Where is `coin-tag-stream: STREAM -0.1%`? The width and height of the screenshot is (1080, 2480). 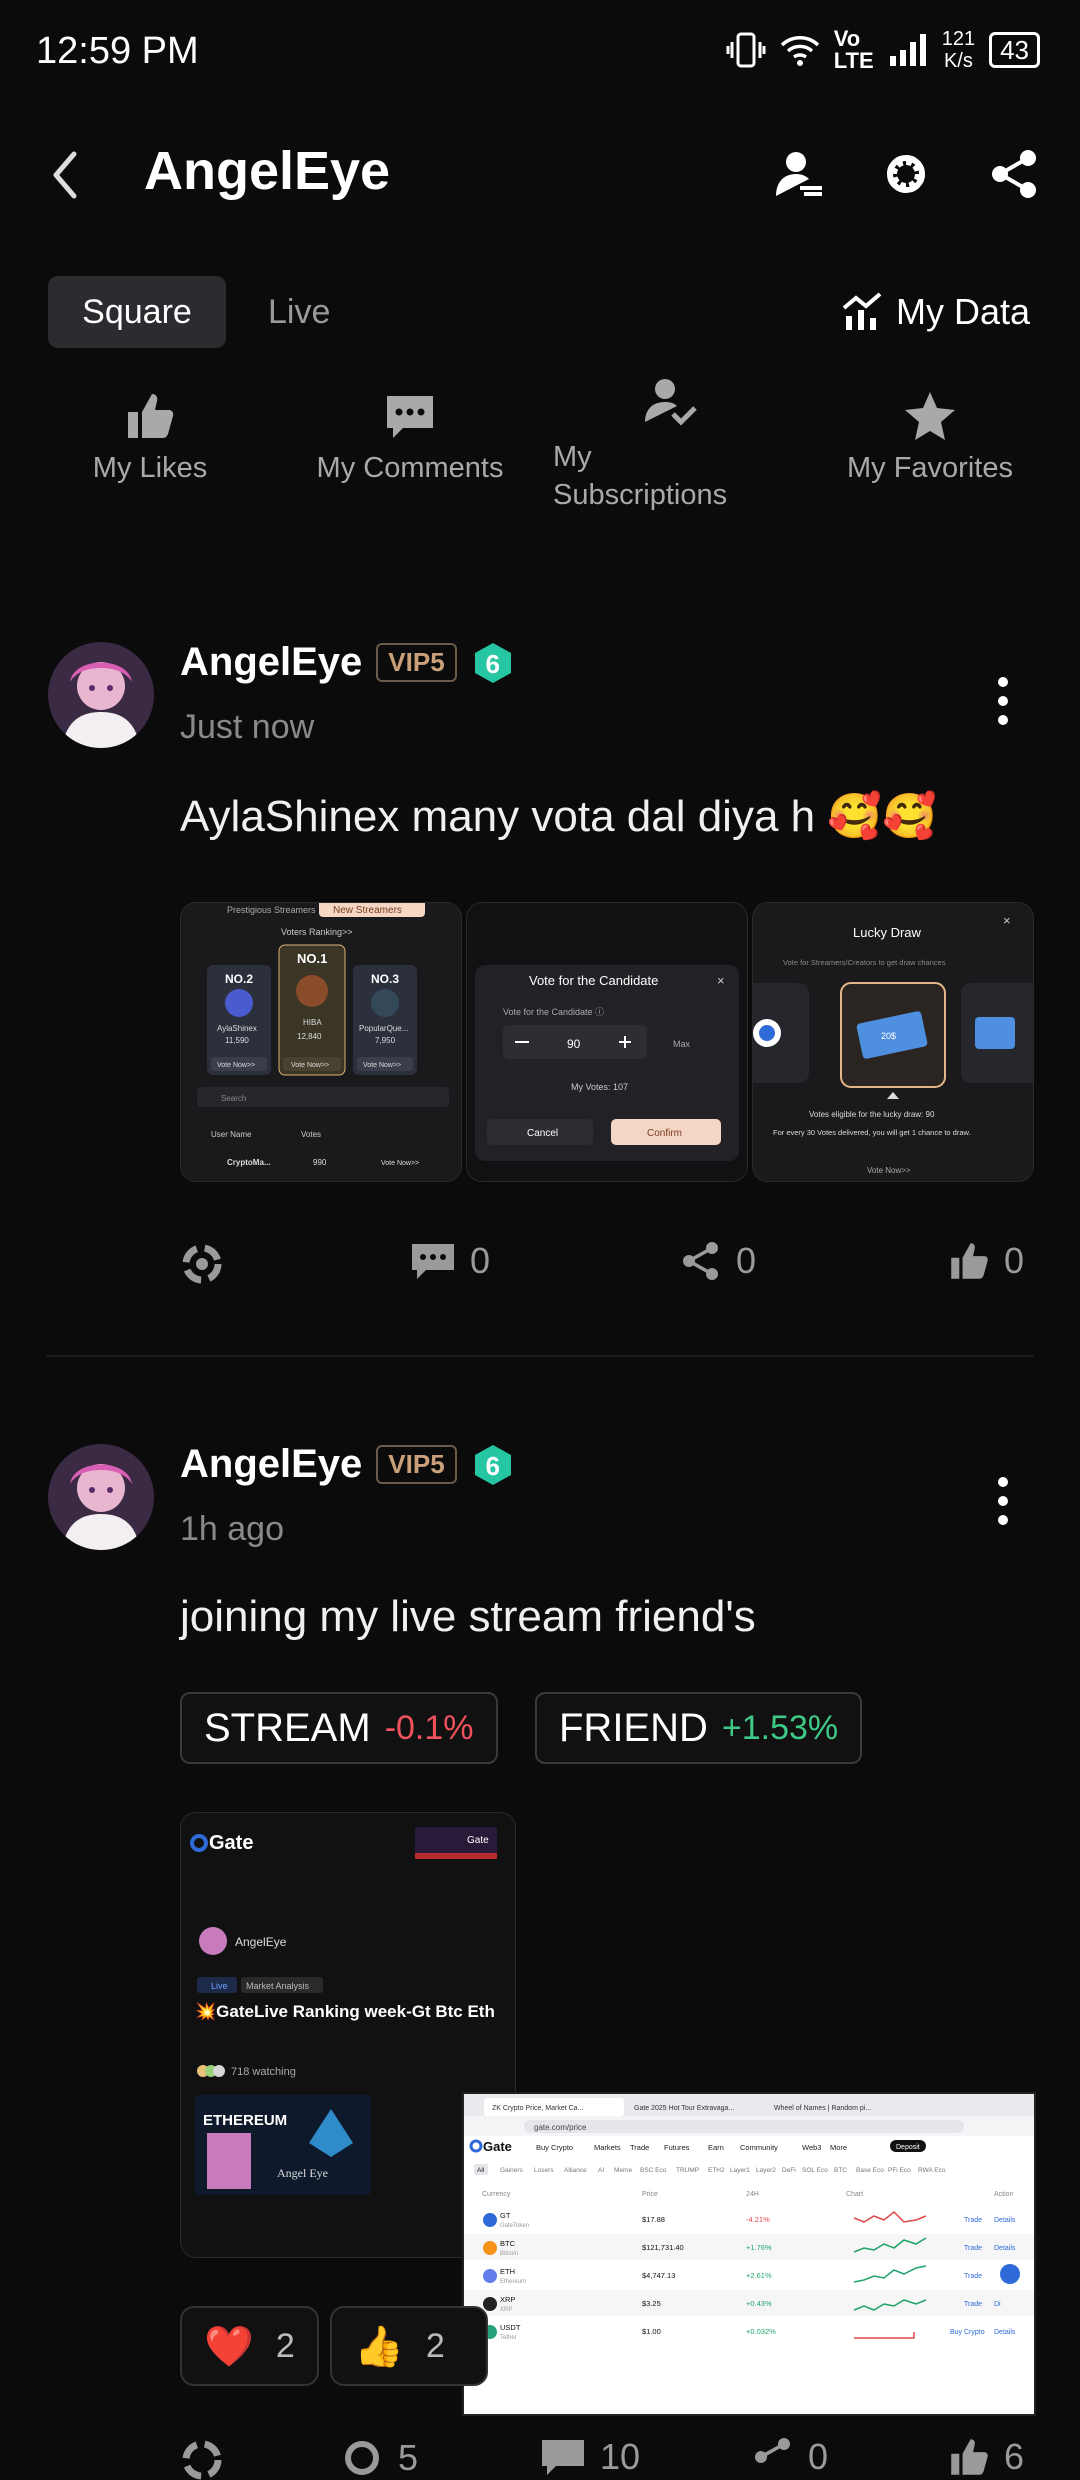
coin-tag-stream: STREAM -0.1% is located at coordinates (339, 1728).